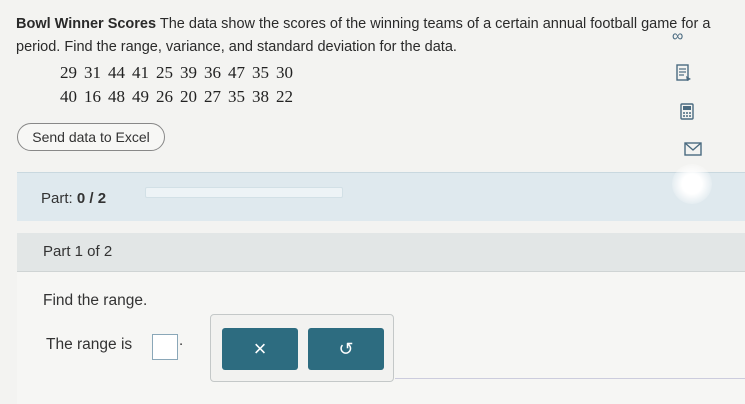  Describe the element at coordinates (92, 72) in the screenshot. I see `data-value: 31` at that location.